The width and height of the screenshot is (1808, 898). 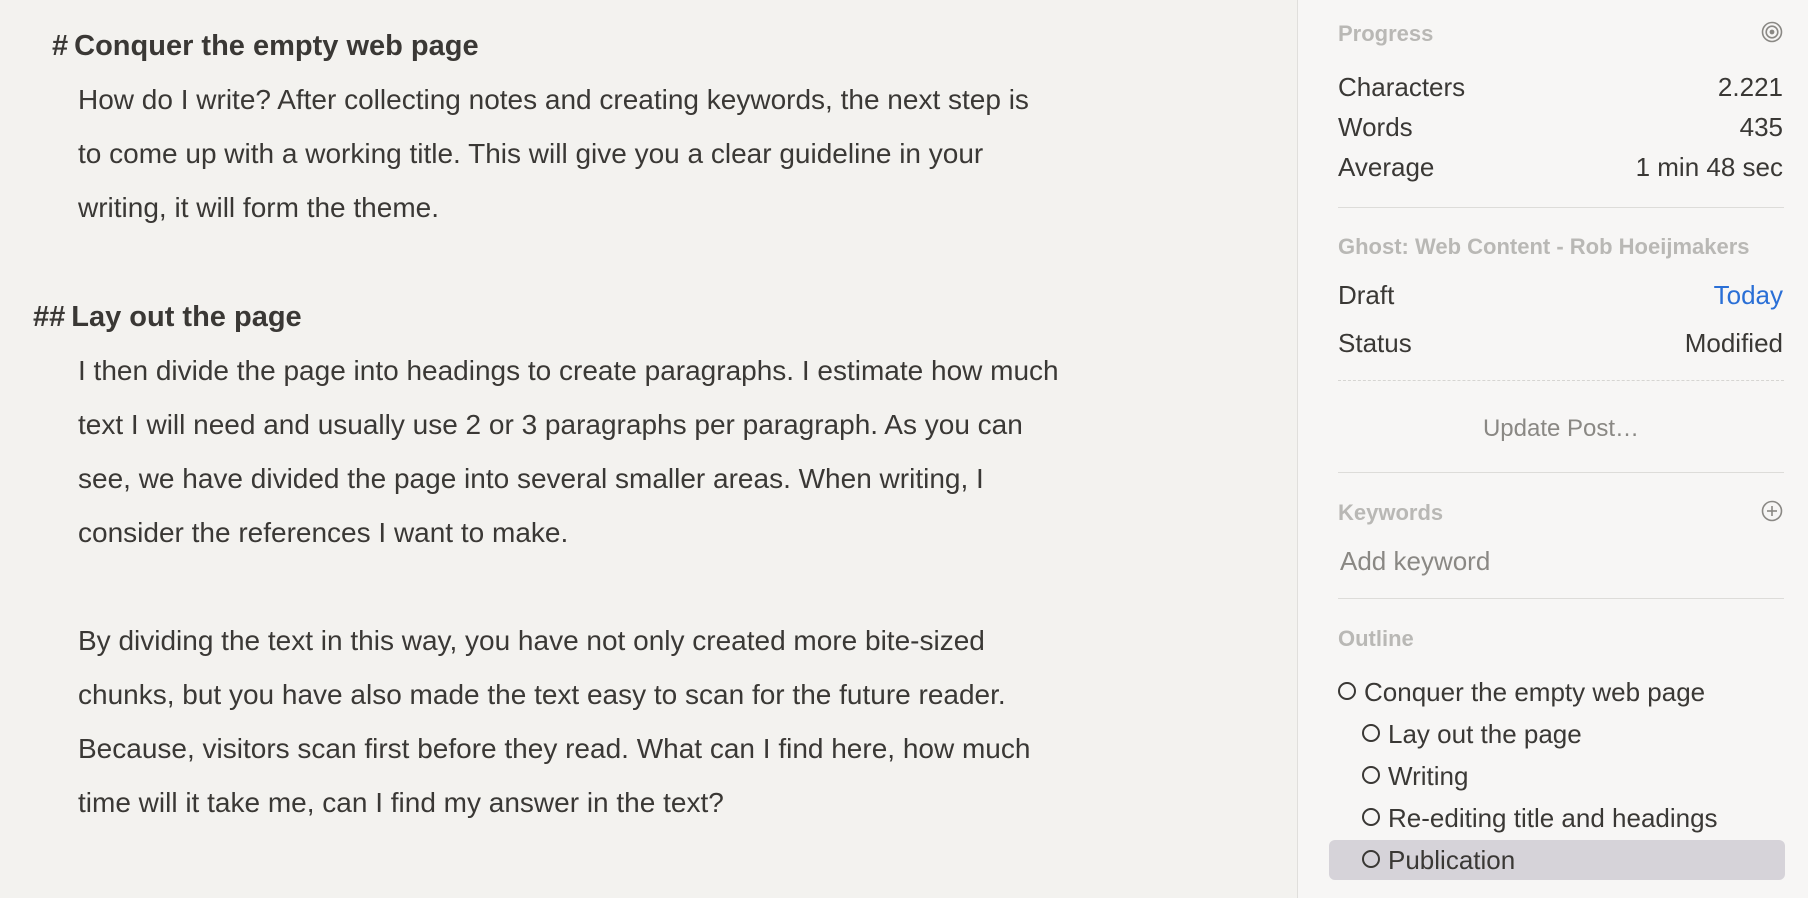 What do you see at coordinates (49, 317) in the screenshot?
I see `heading-marker: ##` at bounding box center [49, 317].